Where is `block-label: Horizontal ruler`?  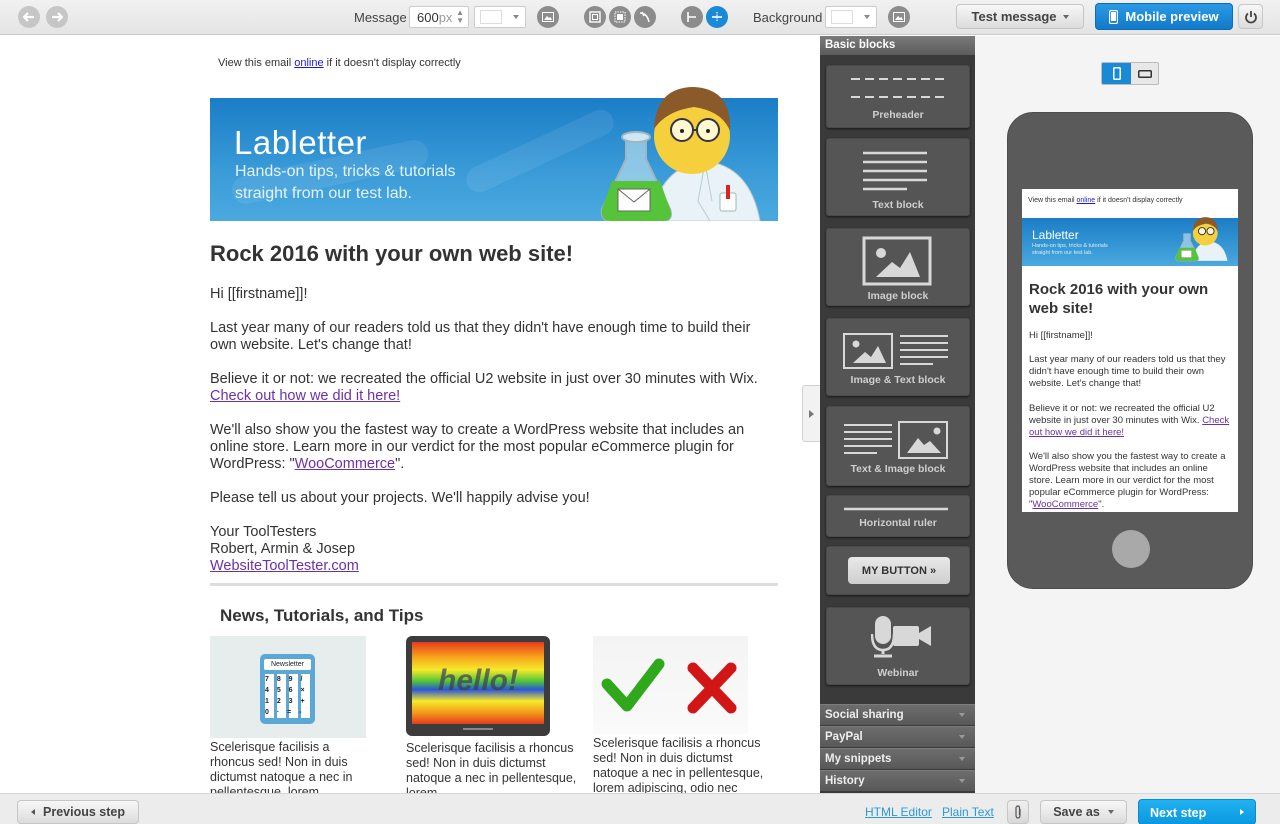 block-label: Horizontal ruler is located at coordinates (898, 523).